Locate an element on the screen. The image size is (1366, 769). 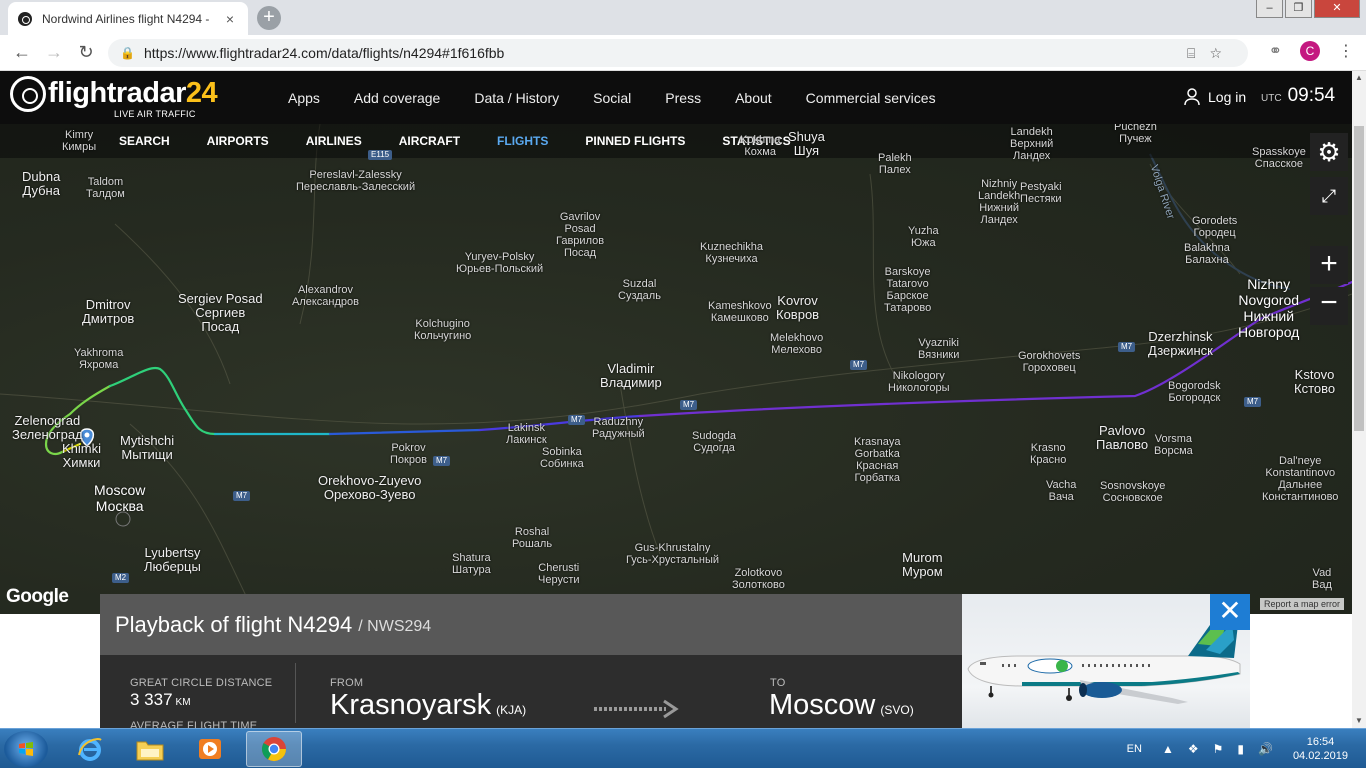
toolbar-right: ⚭ C ⋮ is located at coordinates (1311, 51).